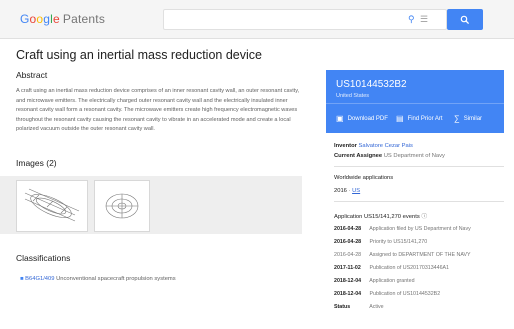  I want to click on application-events-label: Application US15/141,270 events, so click(377, 217).